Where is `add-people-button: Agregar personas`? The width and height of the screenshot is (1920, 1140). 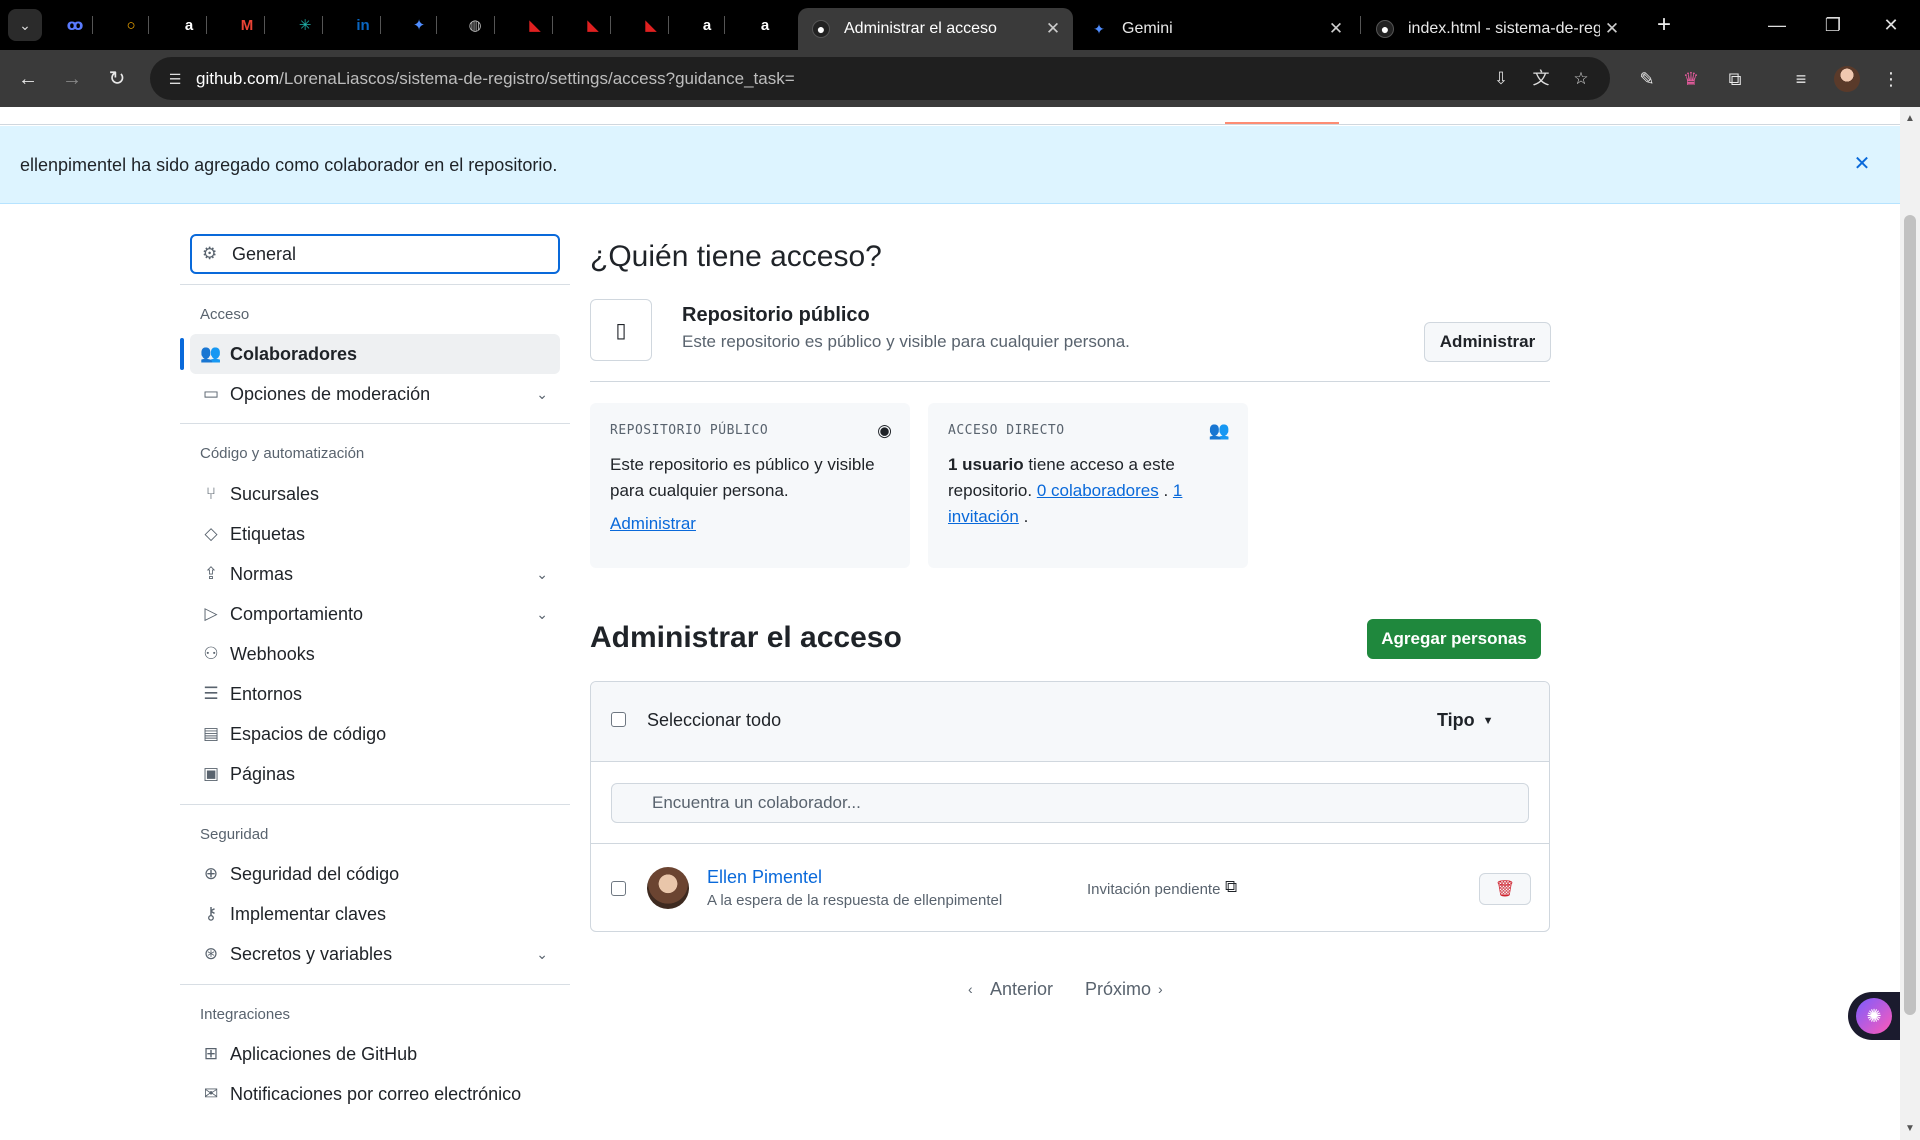 add-people-button: Agregar personas is located at coordinates (1454, 639).